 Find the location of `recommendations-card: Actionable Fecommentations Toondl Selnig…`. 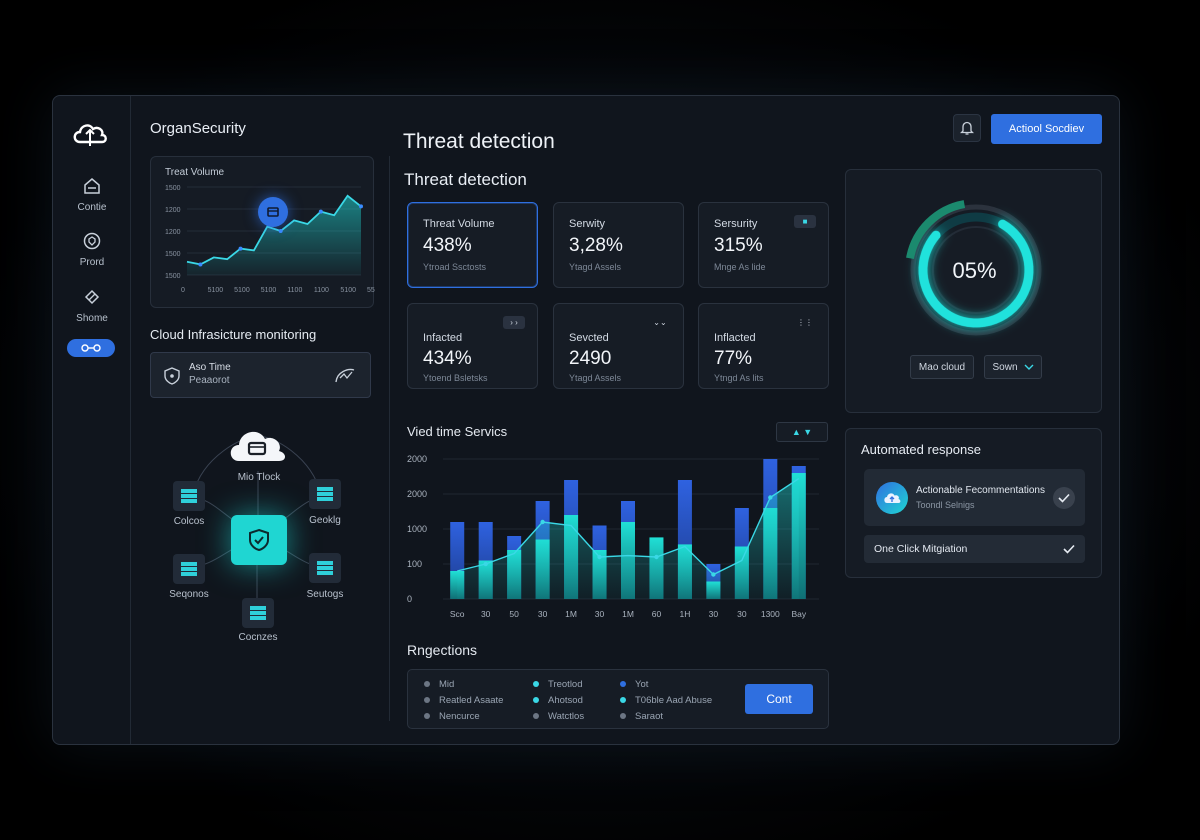

recommendations-card: Actionable Fecommentations Toondl Selnig… is located at coordinates (974, 497).